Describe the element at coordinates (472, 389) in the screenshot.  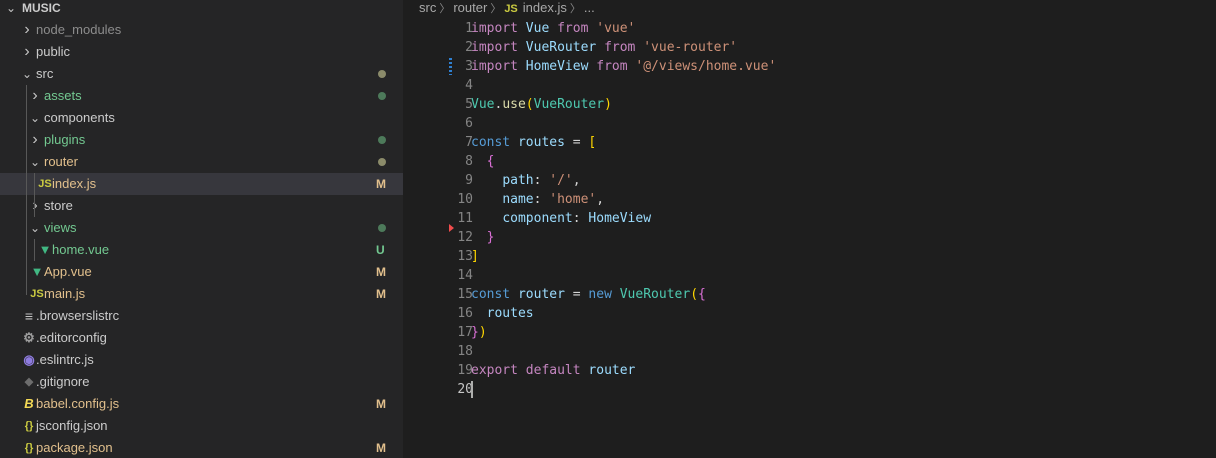
I see `text-cursor` at that location.